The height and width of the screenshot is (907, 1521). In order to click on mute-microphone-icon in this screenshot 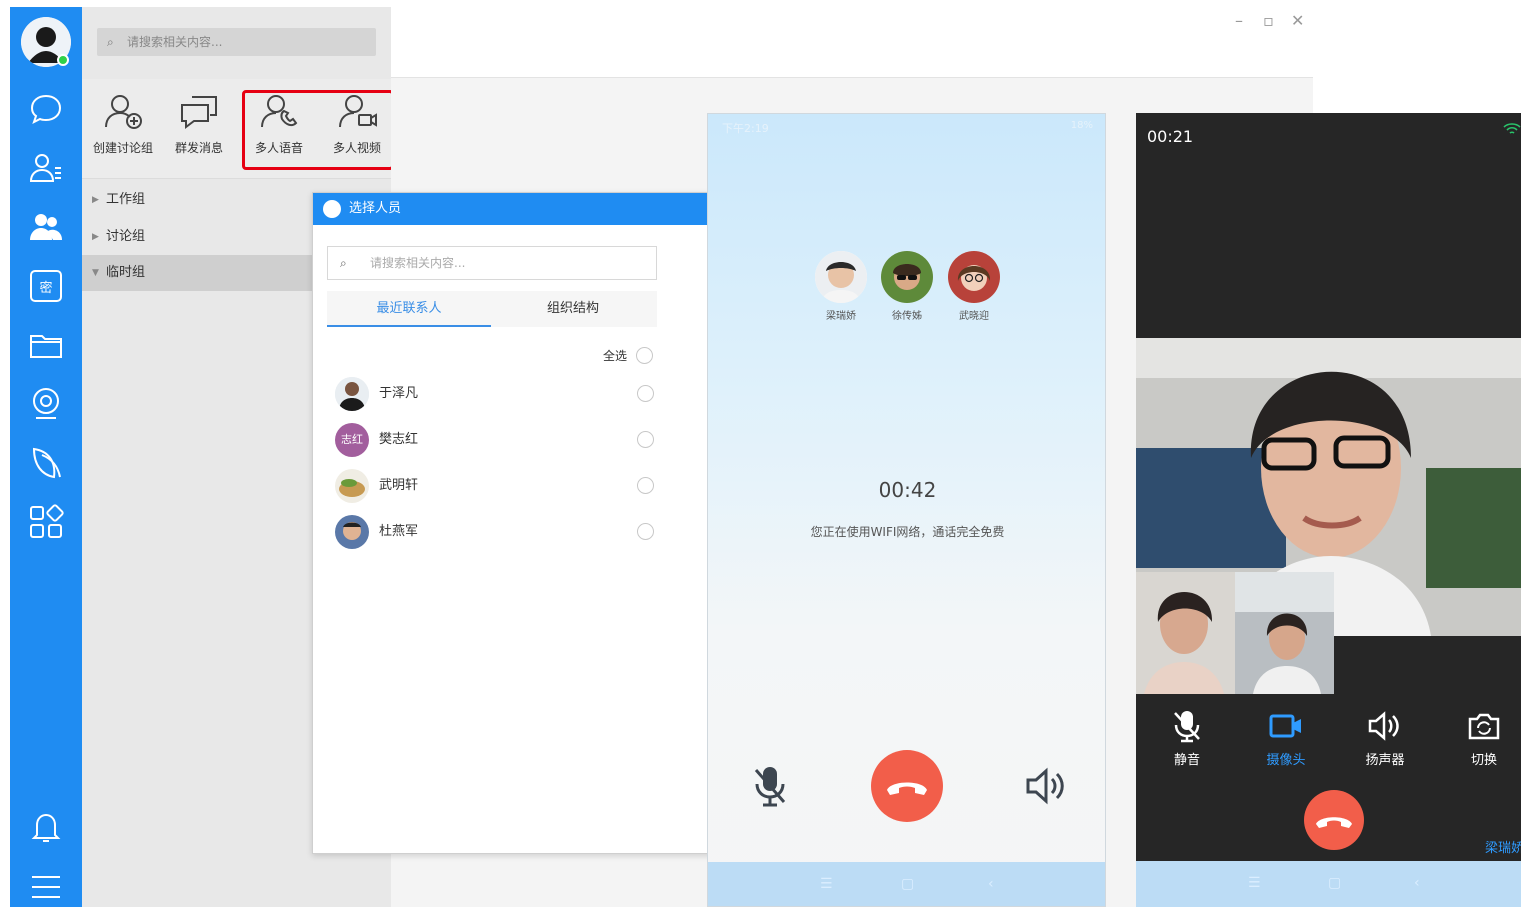, I will do `click(770, 787)`.